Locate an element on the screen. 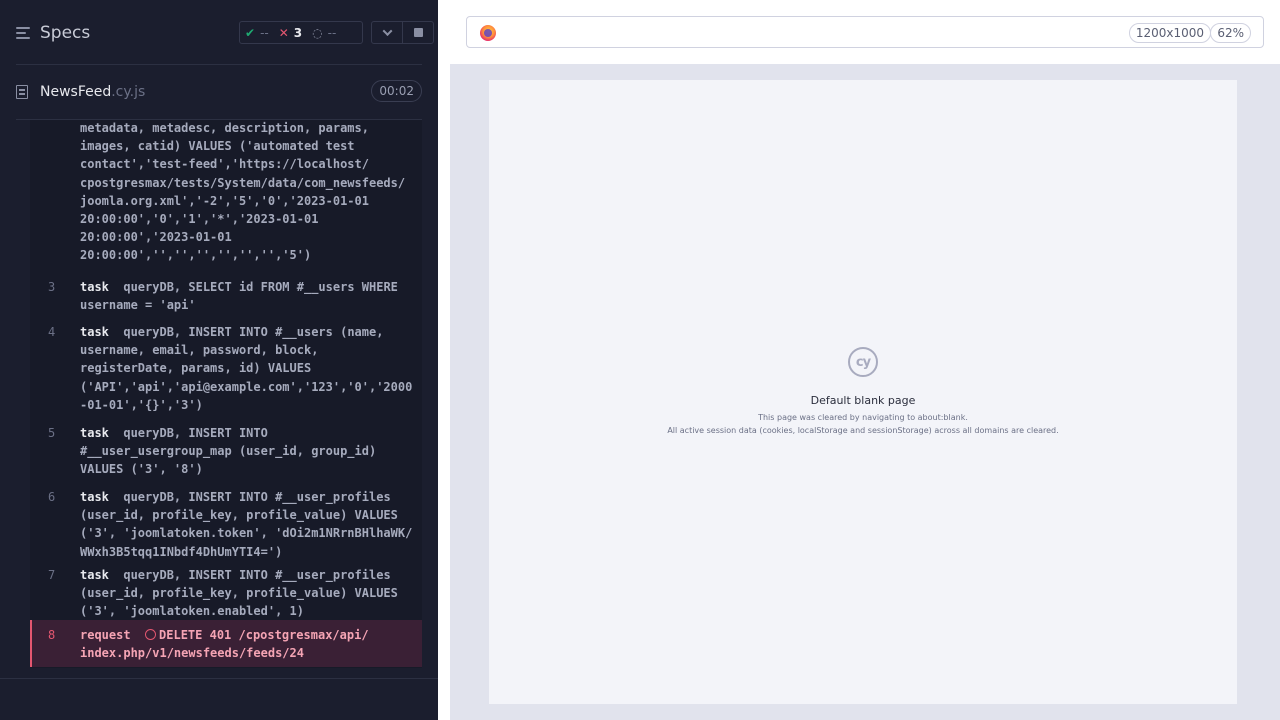  error-circle-icon is located at coordinates (151, 634).